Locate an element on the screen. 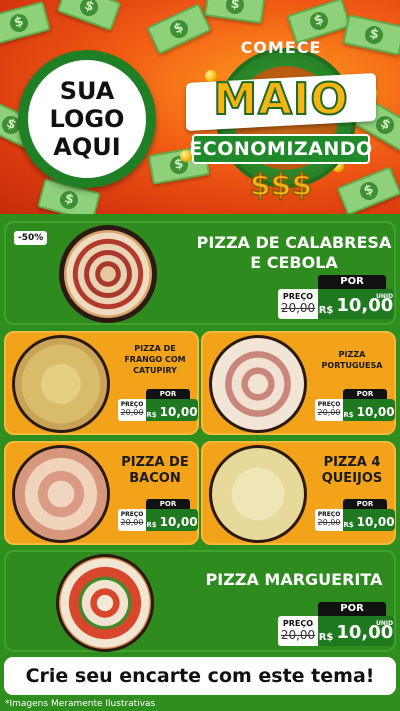 The width and height of the screenshot is (400, 711). product-title: PIZZA PORTUGUESA is located at coordinates (352, 360).